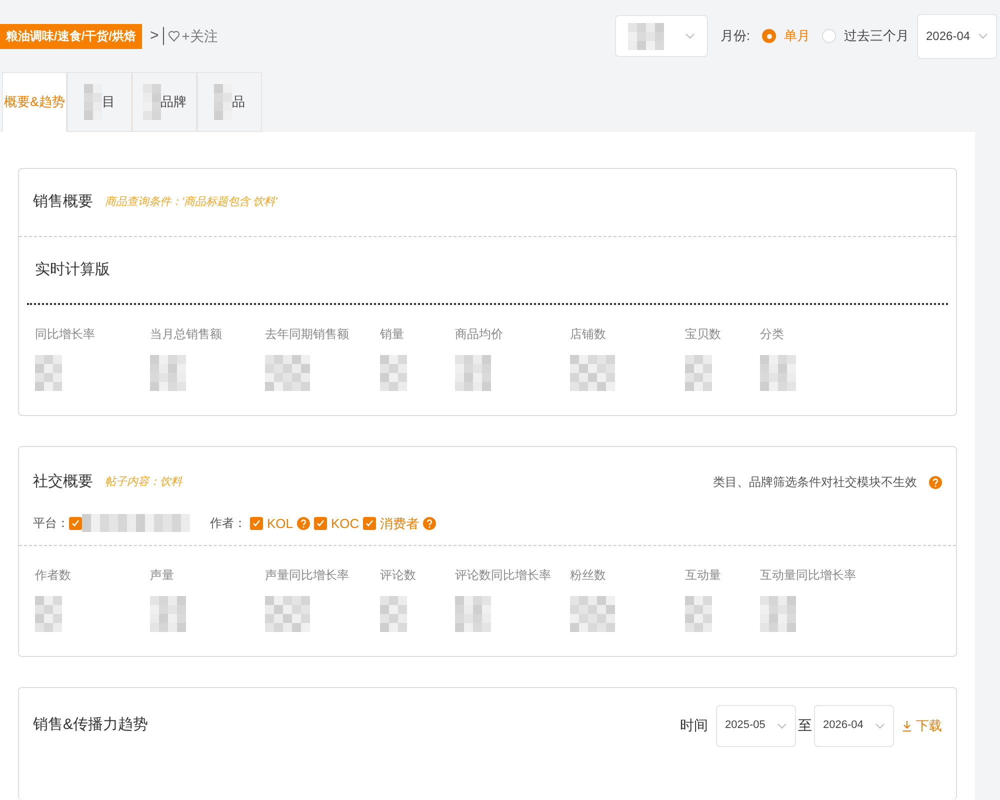 The height and width of the screenshot is (800, 1000). I want to click on follow-link: +关注, so click(200, 36).